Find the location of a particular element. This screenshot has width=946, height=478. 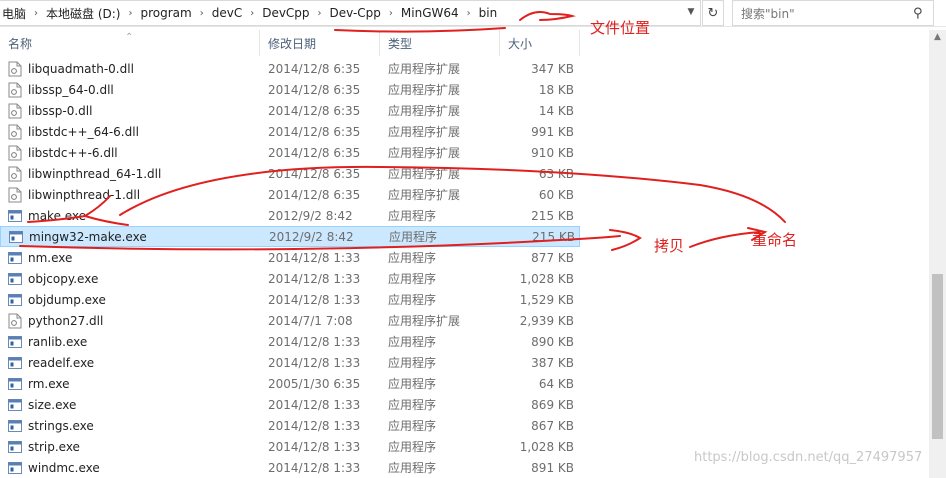

annotation-location: 文件位置 is located at coordinates (620, 28).